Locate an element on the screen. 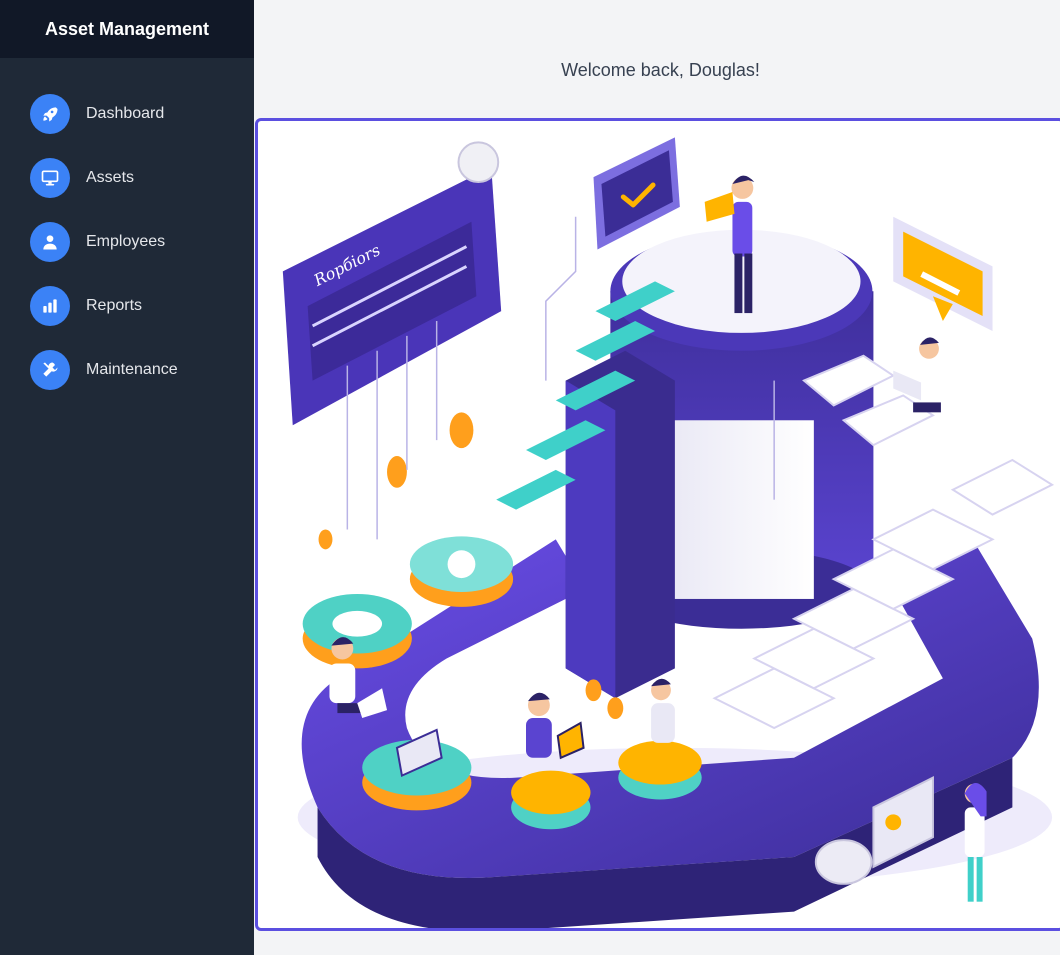 This screenshot has width=1060, height=955. welcome-message: Welcome back, Douglas! is located at coordinates (660, 70).